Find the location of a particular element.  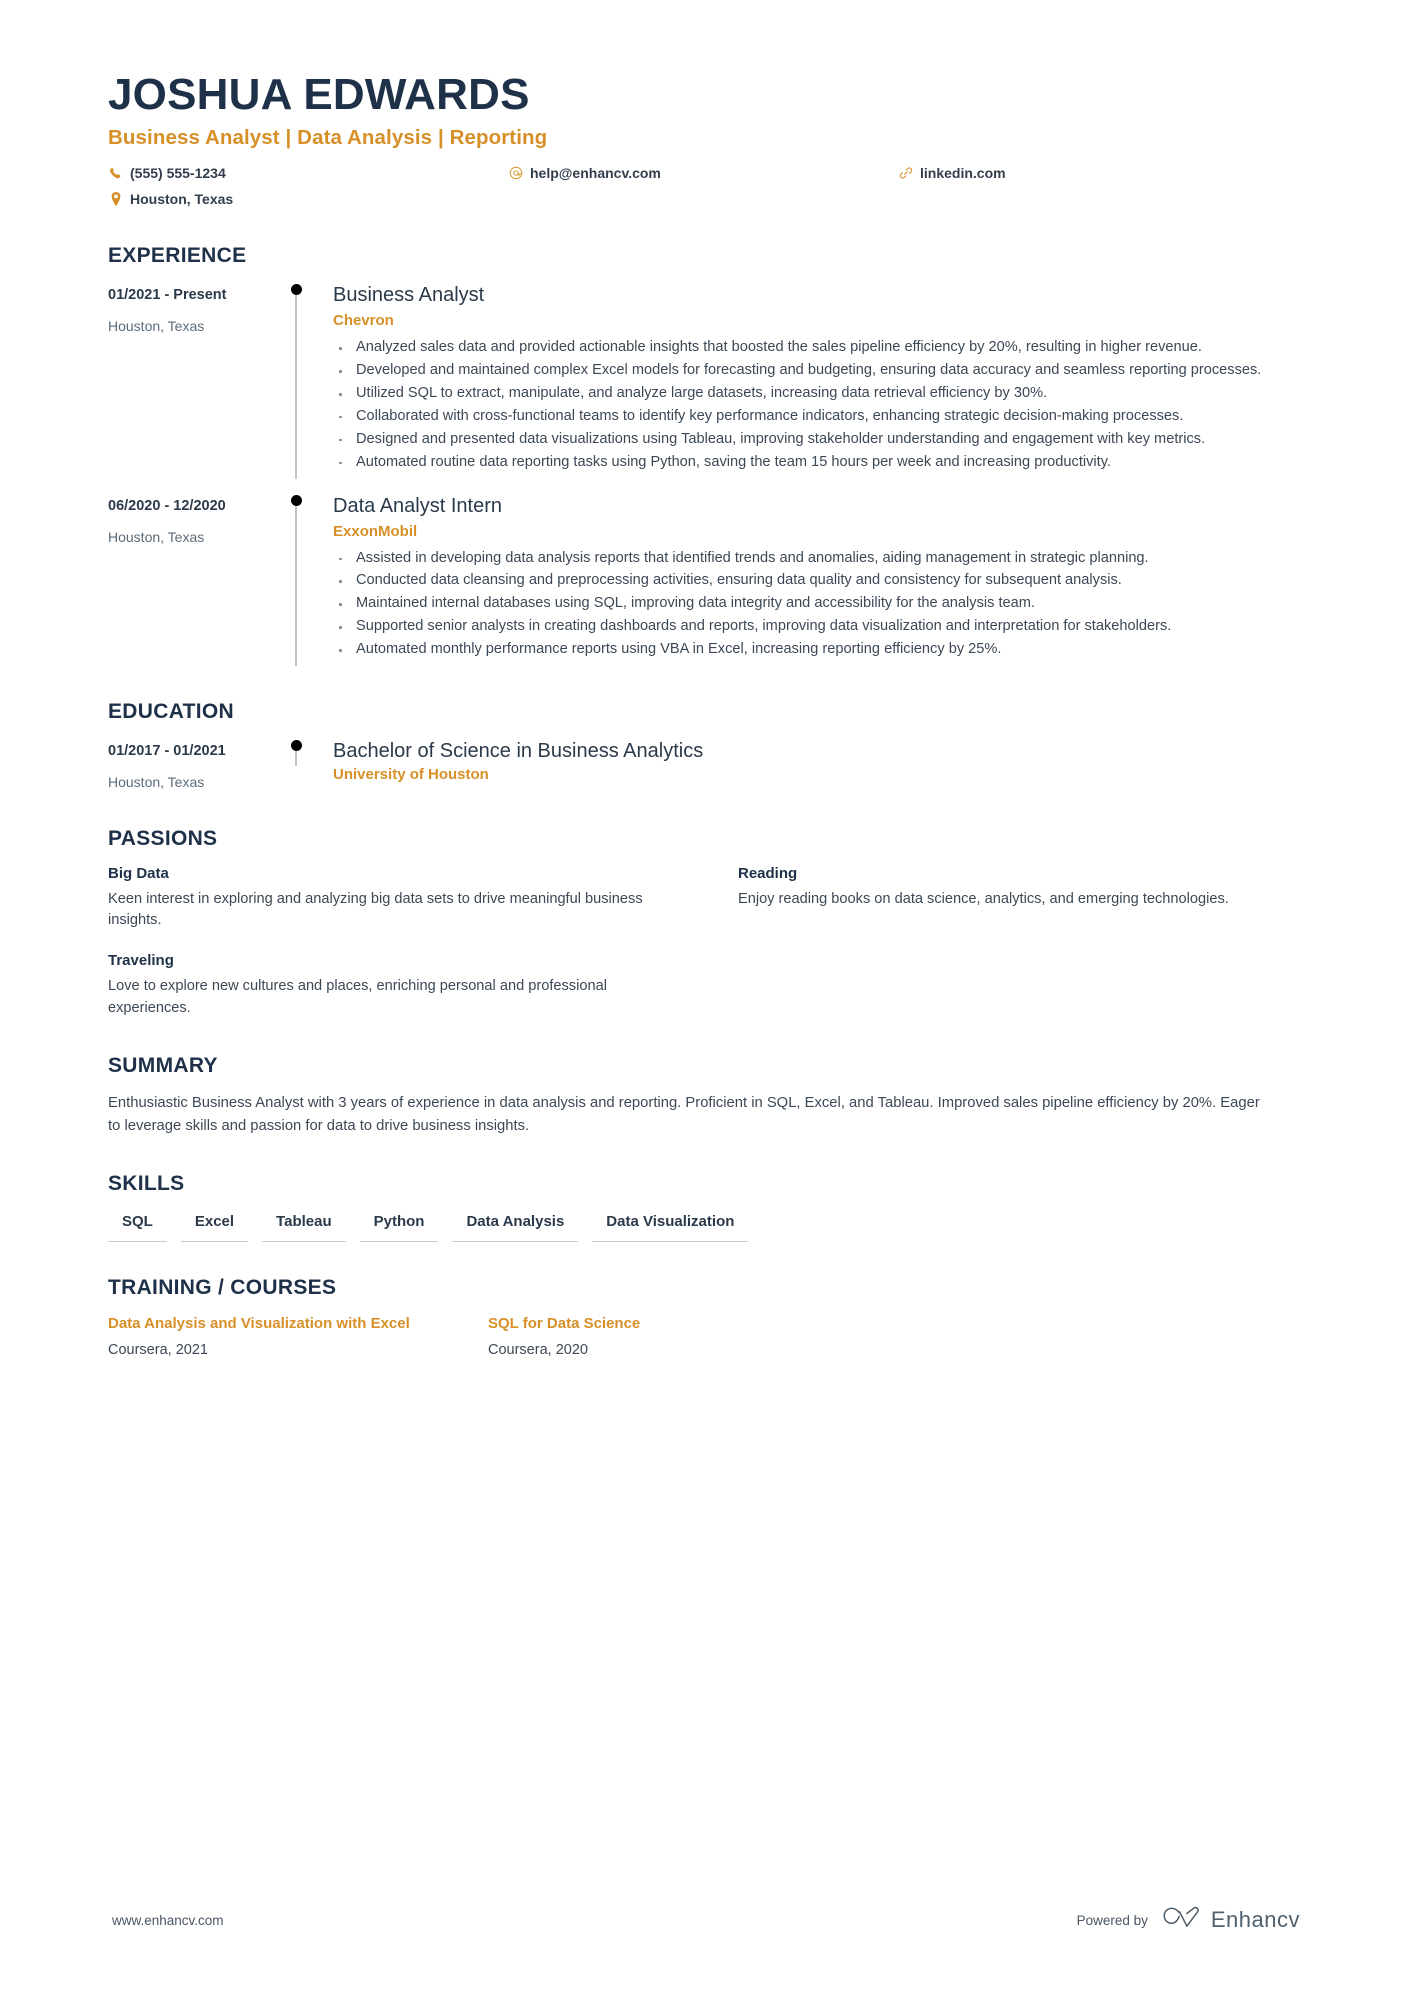

enhancv-wordmark: Enhancv is located at coordinates (1255, 1919).